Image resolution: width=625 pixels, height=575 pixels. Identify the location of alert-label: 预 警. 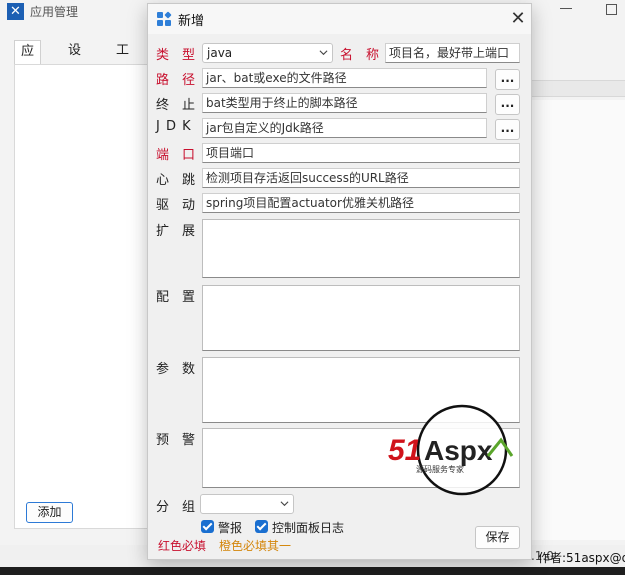
(176, 440).